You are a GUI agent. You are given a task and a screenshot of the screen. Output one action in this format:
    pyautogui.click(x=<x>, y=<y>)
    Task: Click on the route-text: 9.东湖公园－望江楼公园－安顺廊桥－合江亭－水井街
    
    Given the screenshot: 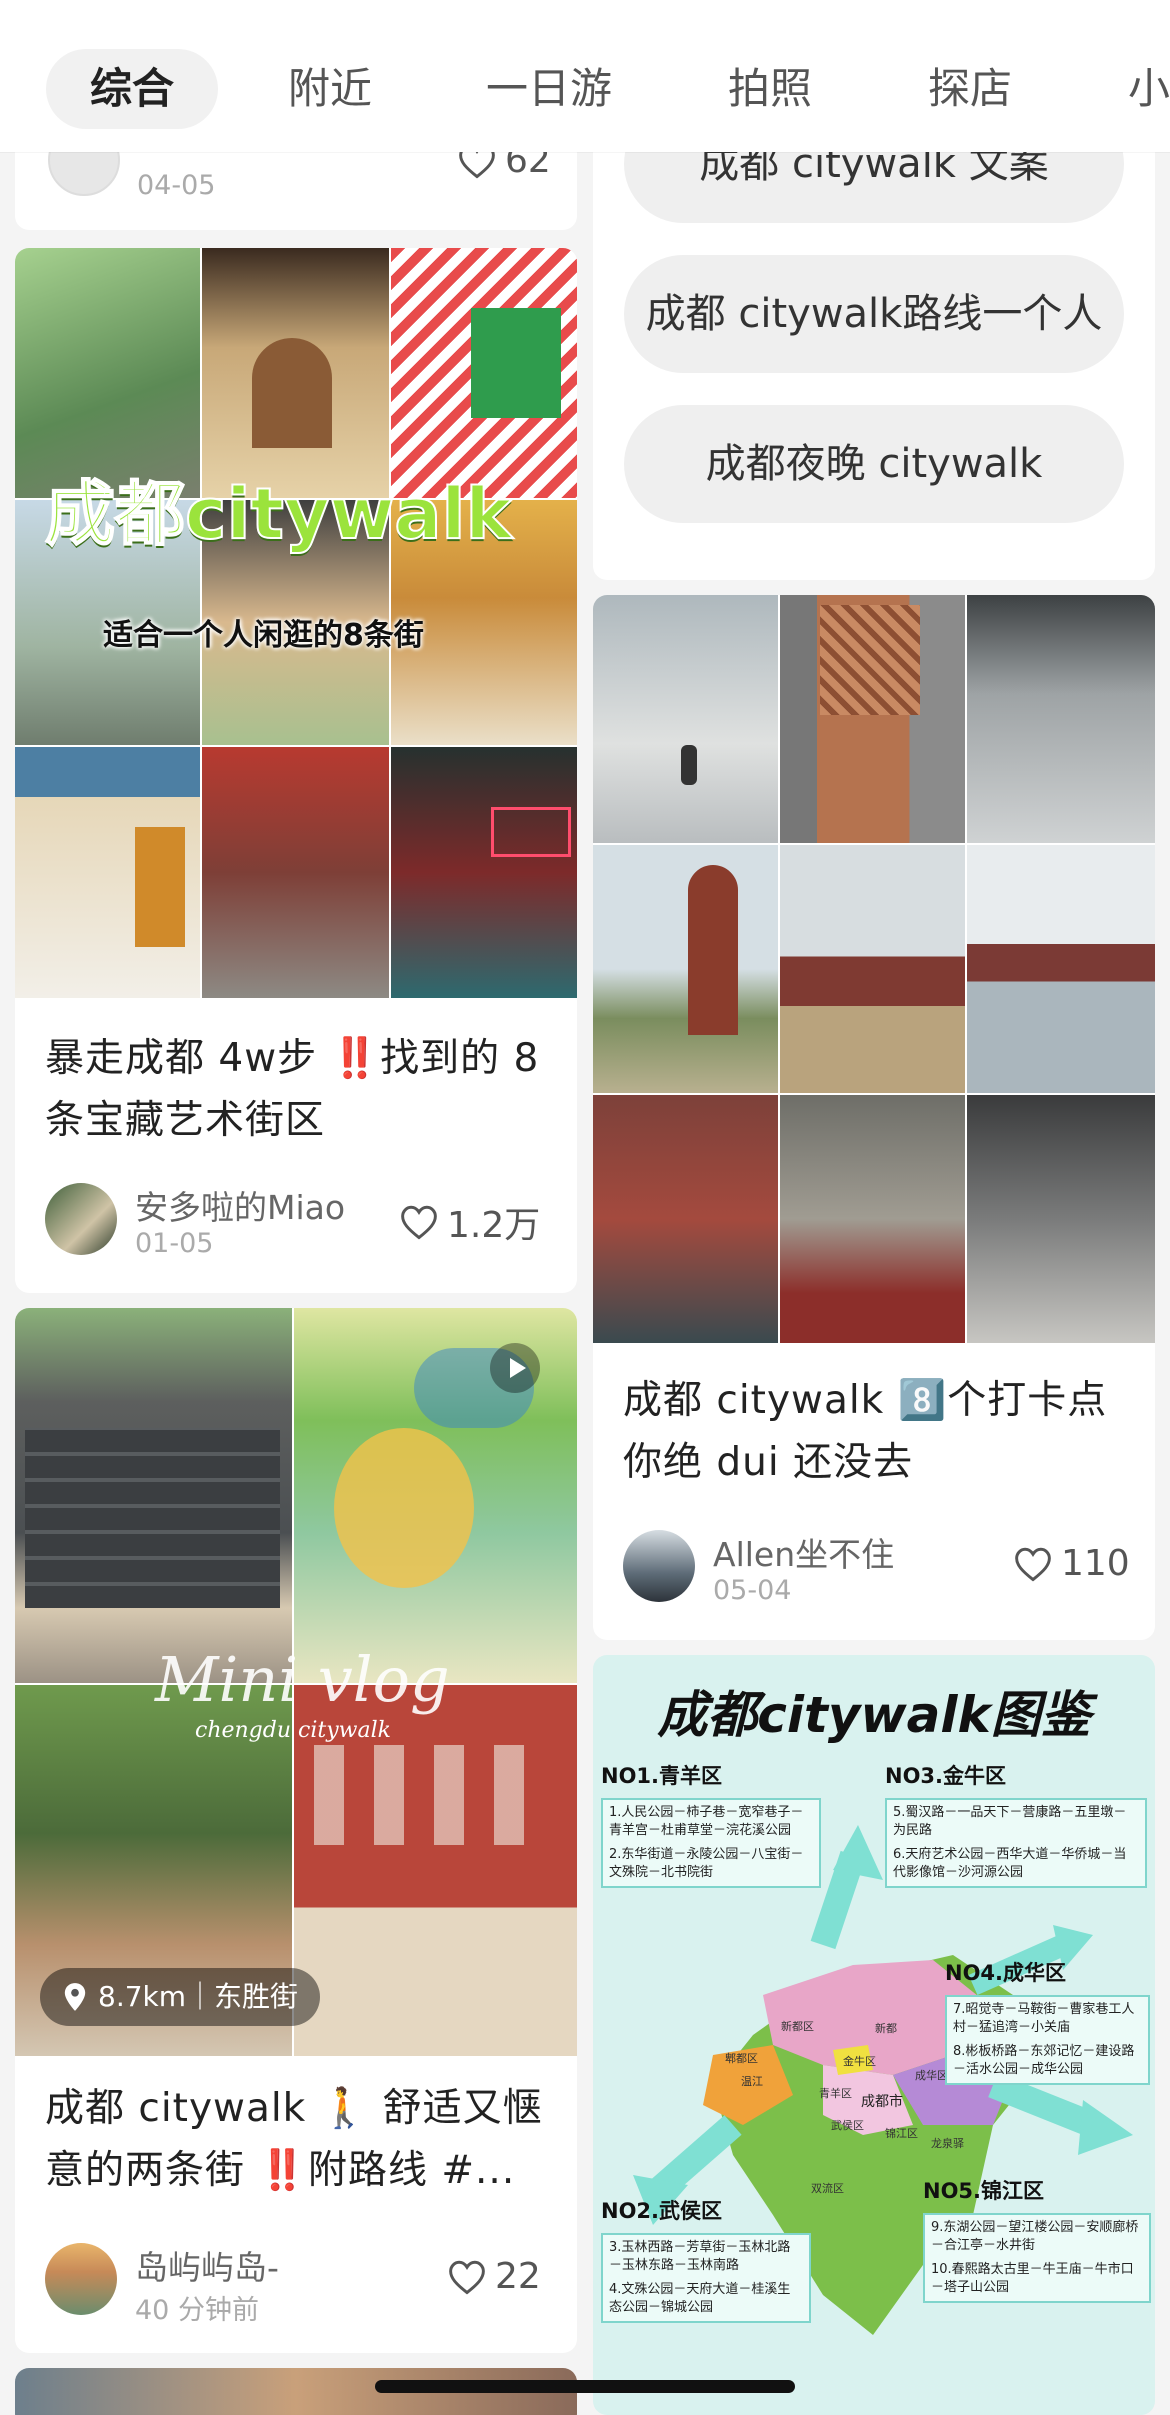 What is the action you would take?
    pyautogui.click(x=1035, y=2236)
    